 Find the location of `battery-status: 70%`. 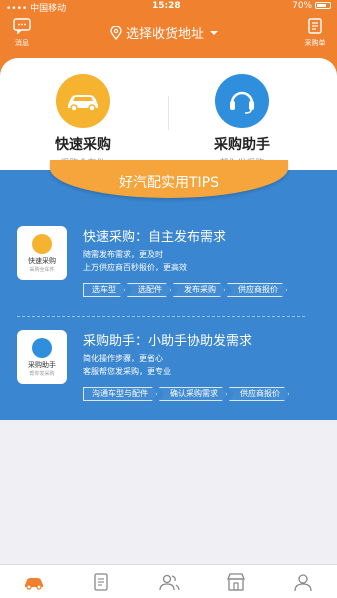

battery-status: 70% is located at coordinates (311, 6).